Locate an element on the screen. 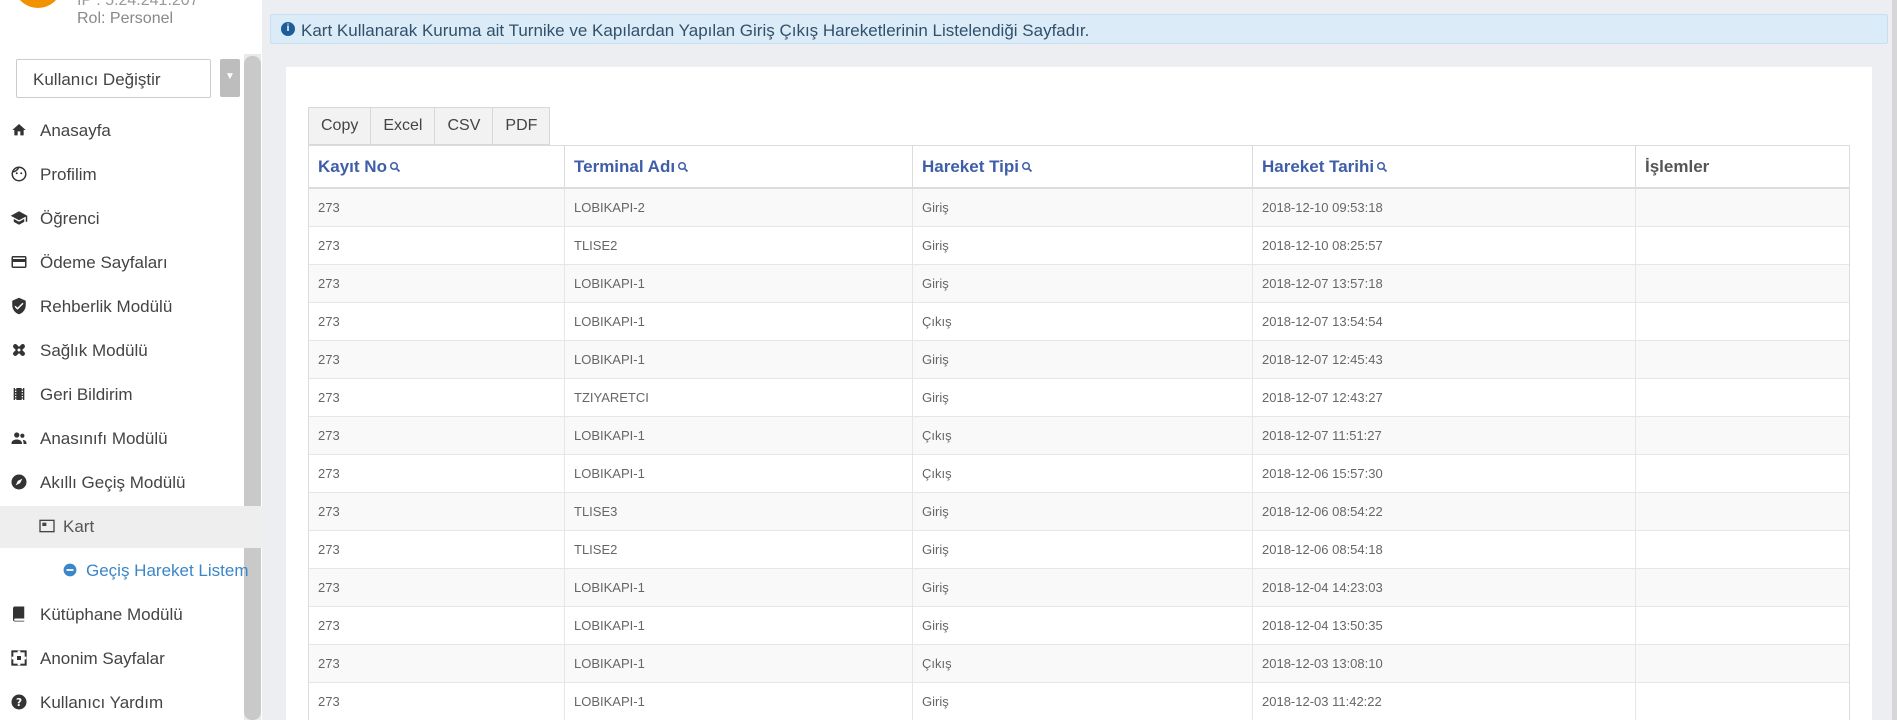 The width and height of the screenshot is (1897, 720). table-row: 273 TLISE2 Giriş 2018-12-10 08:25:57 is located at coordinates (1079, 246).